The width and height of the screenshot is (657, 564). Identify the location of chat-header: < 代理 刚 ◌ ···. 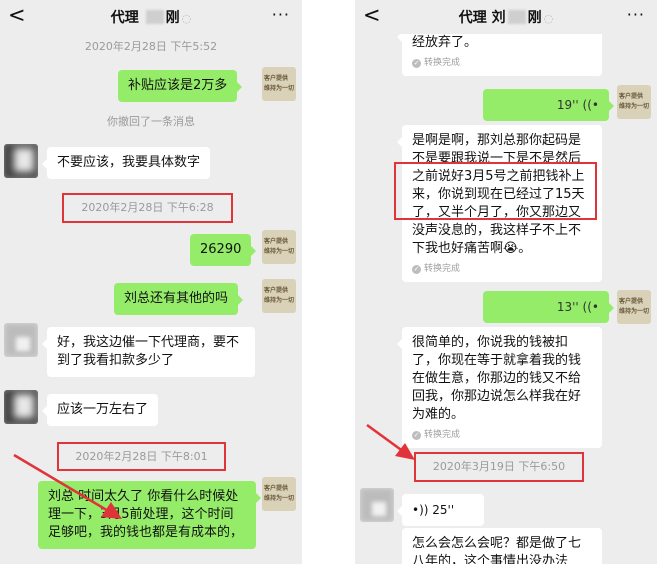
(151, 17).